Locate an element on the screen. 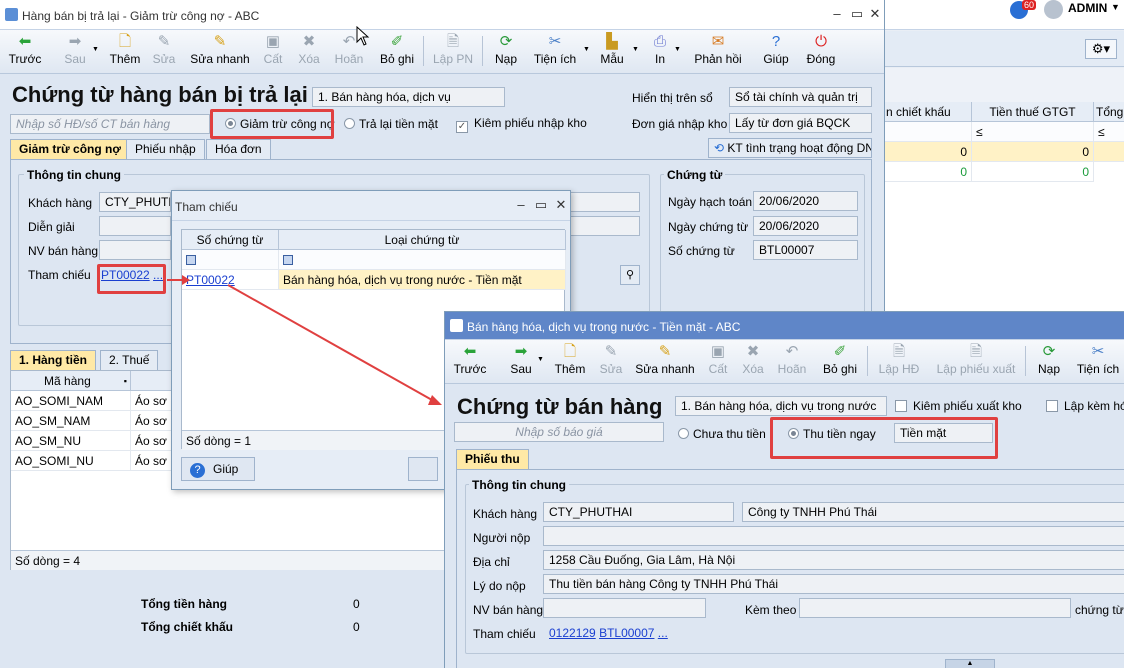 The height and width of the screenshot is (668, 1124). create-issue-button: 🗎 Lập phiếu xuất is located at coordinates (976, 362).